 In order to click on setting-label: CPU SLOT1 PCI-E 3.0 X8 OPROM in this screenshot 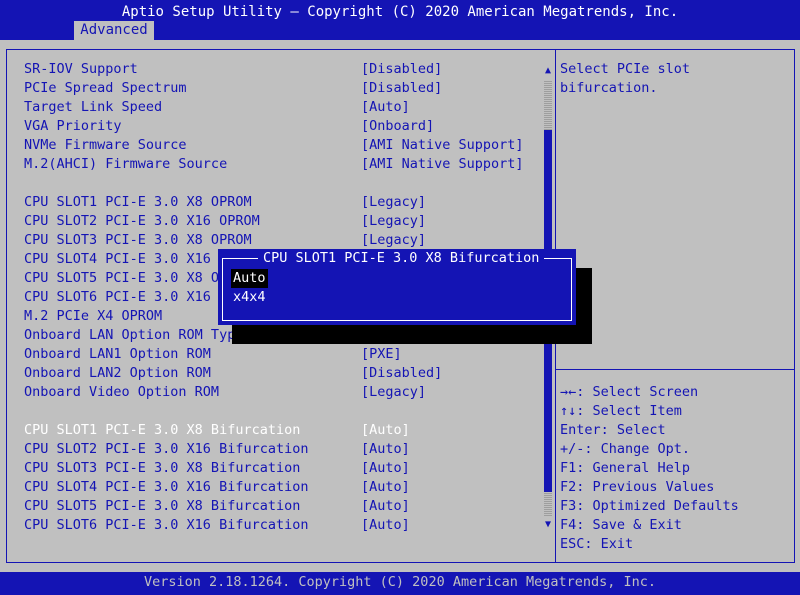, I will do `click(138, 202)`.